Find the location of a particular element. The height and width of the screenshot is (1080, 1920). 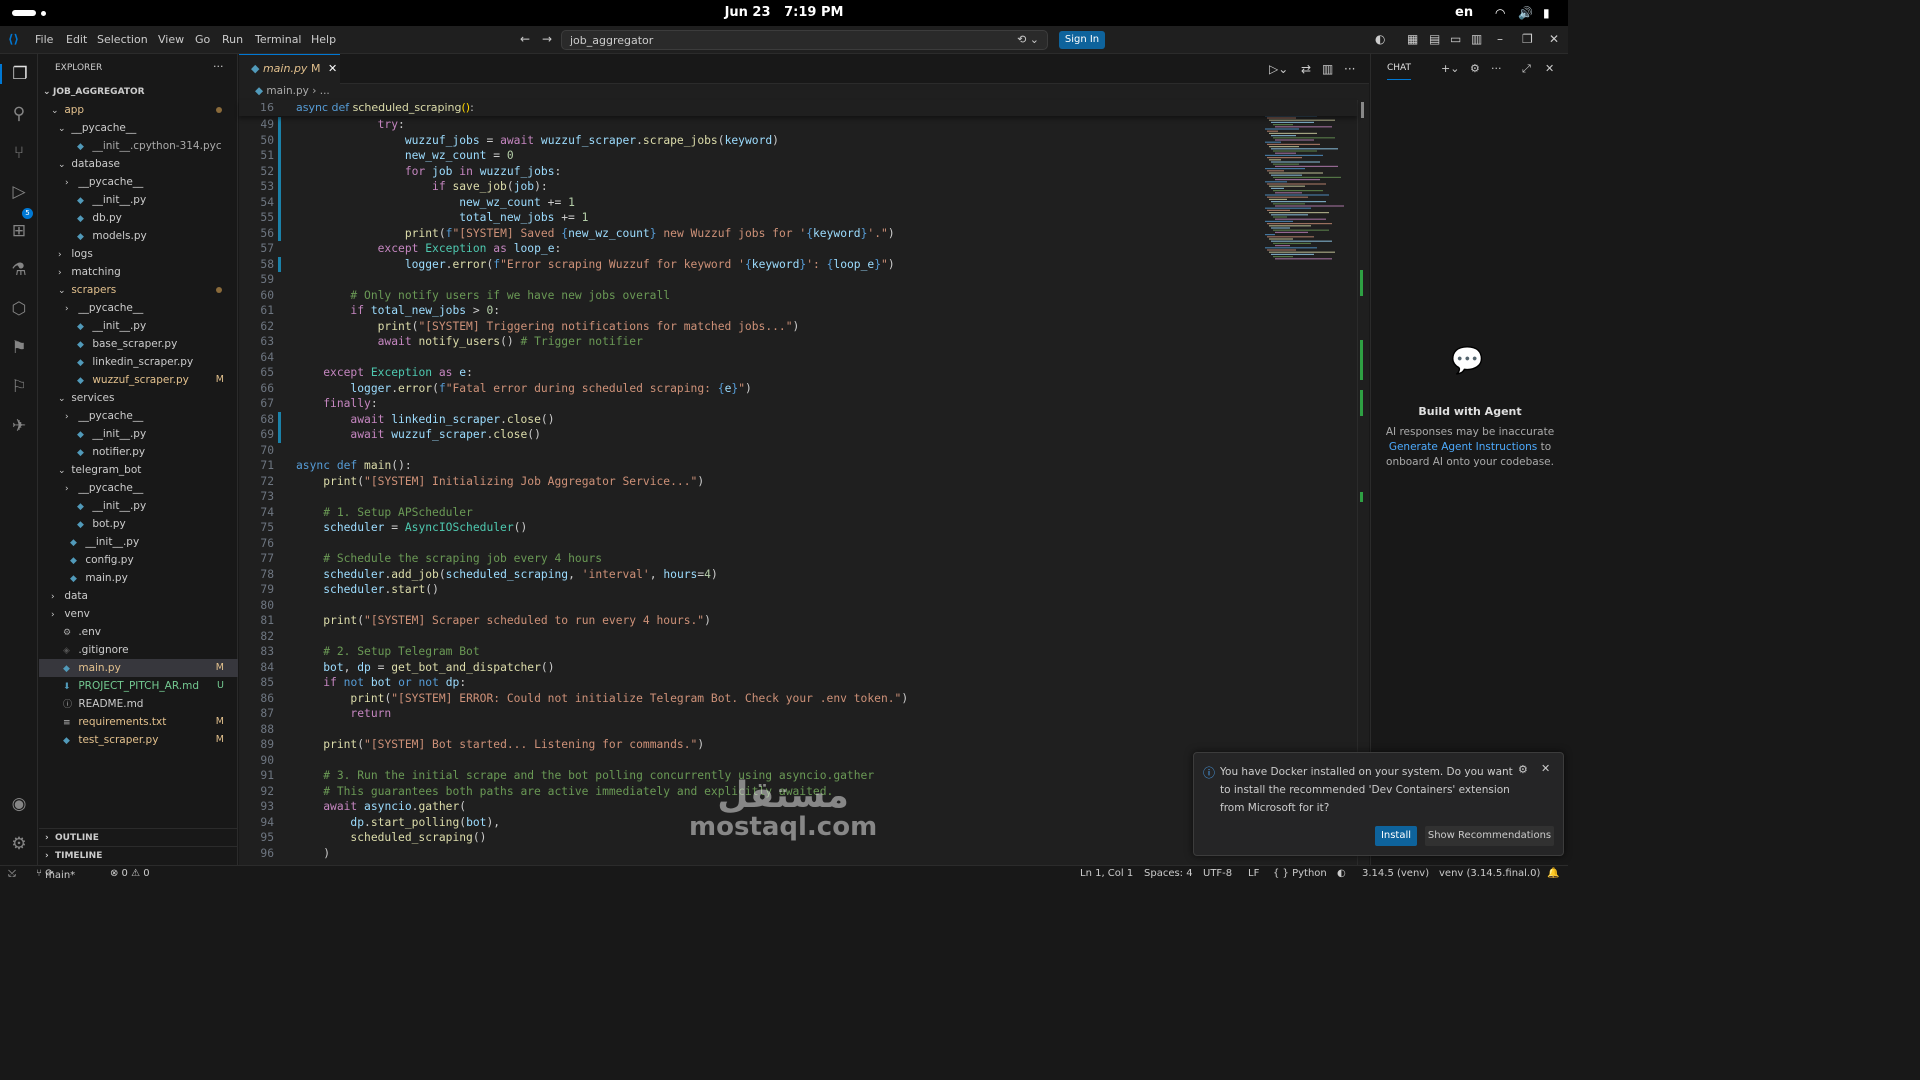

outline-section: › OUTLINE is located at coordinates (138, 837).